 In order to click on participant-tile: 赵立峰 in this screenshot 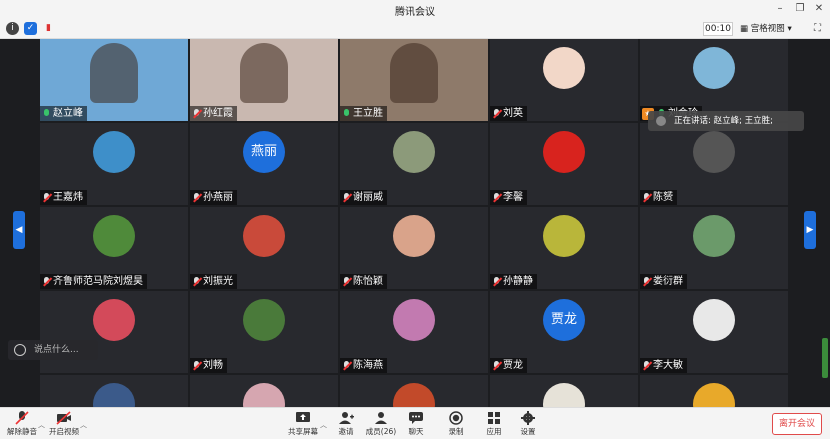, I will do `click(114, 80)`.